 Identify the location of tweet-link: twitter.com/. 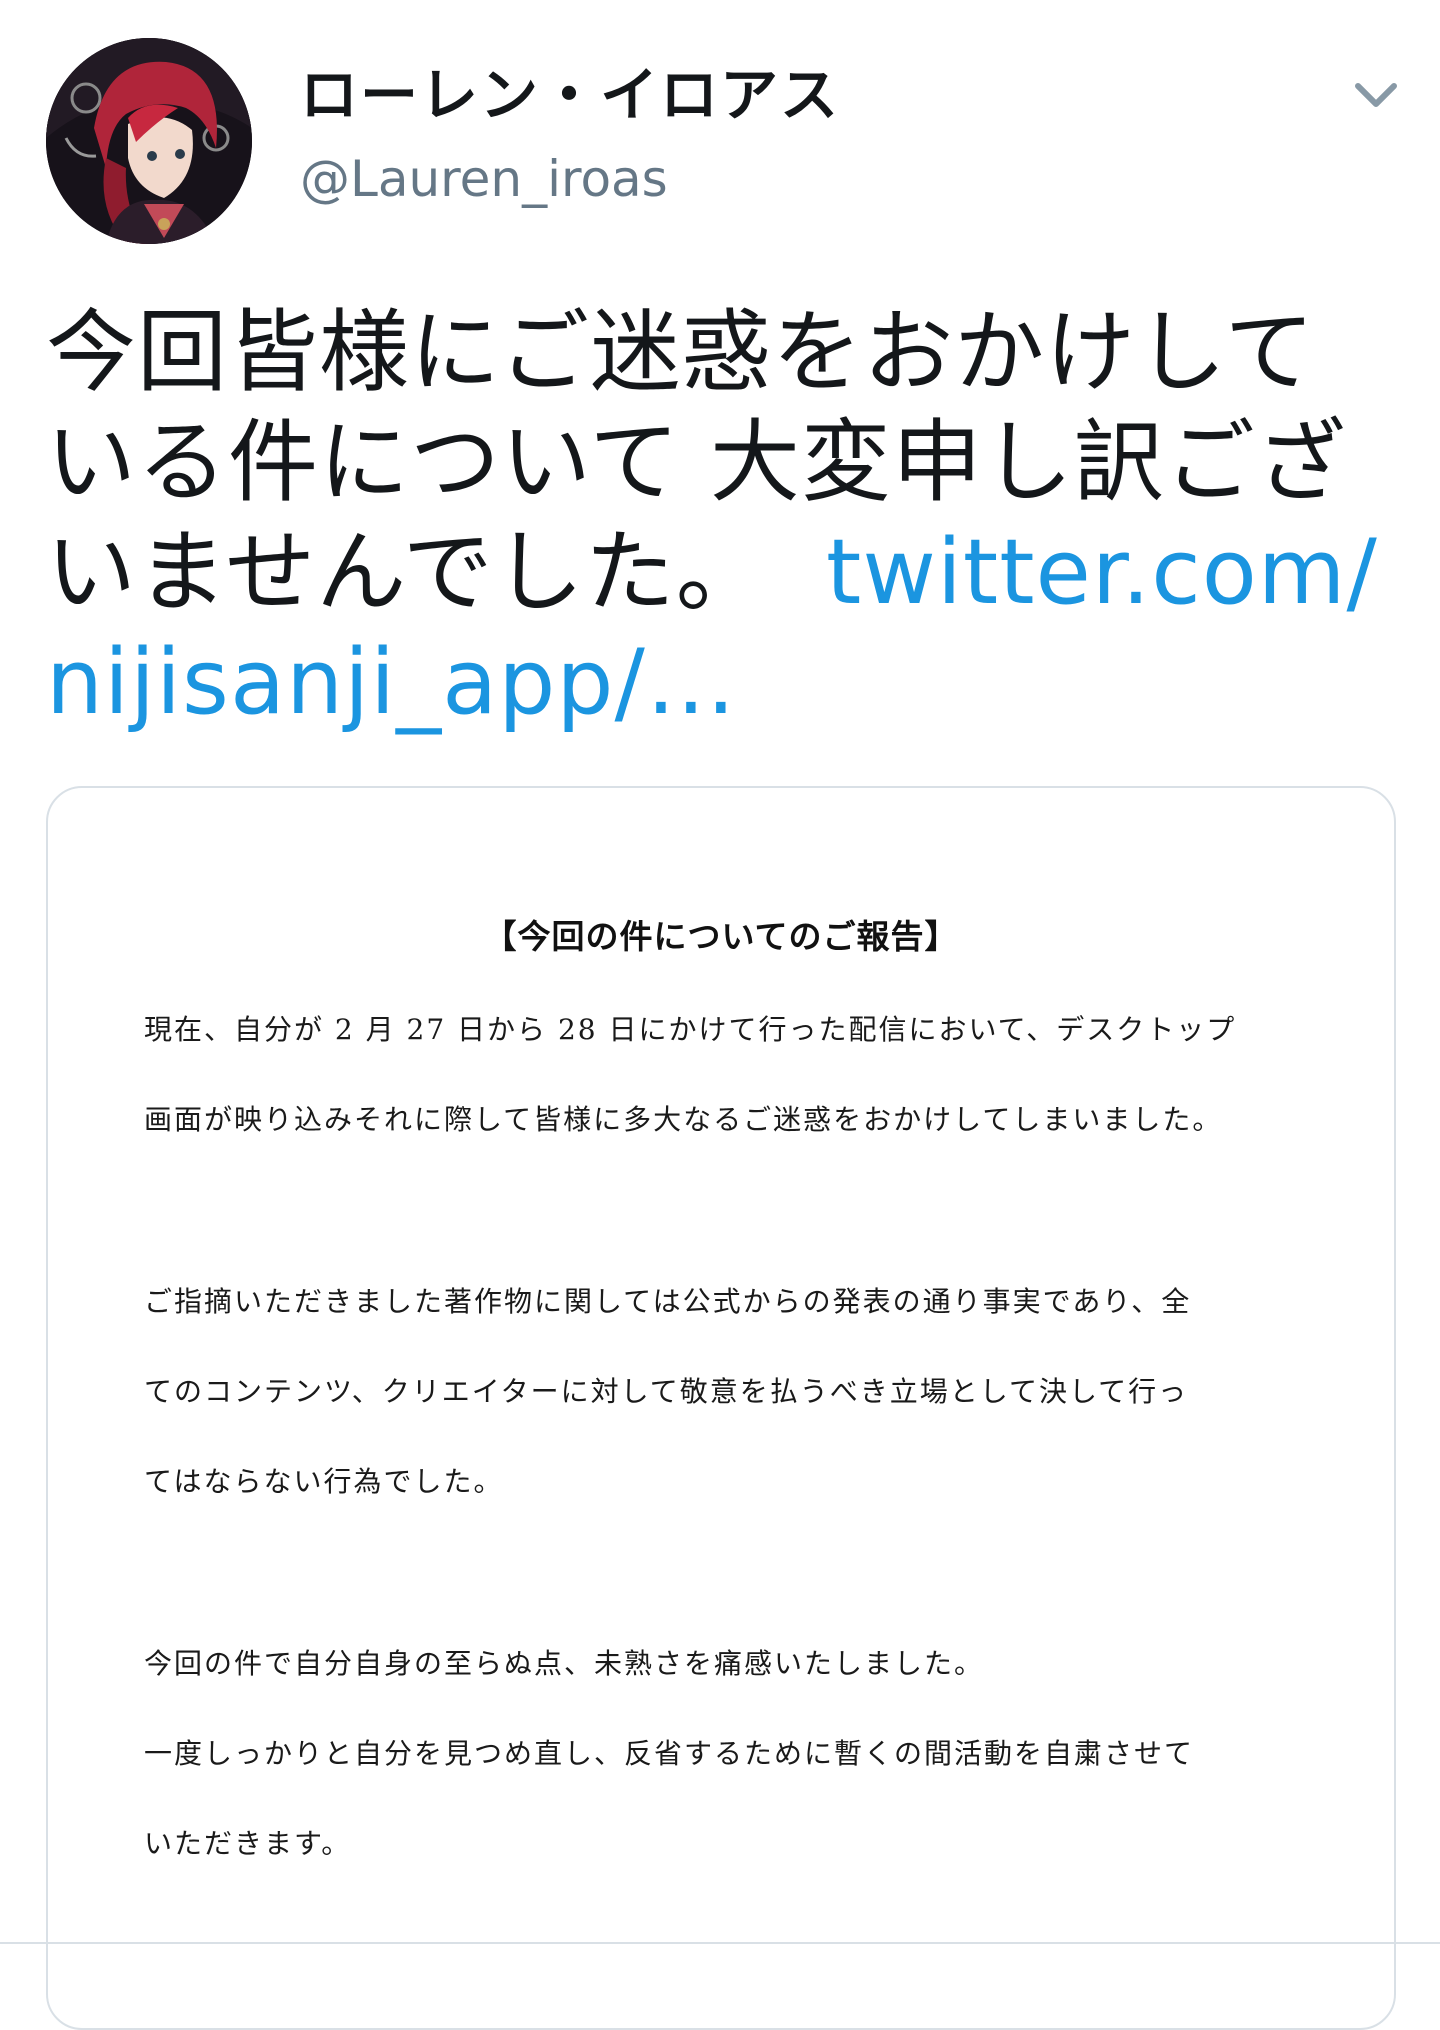
(1102, 572).